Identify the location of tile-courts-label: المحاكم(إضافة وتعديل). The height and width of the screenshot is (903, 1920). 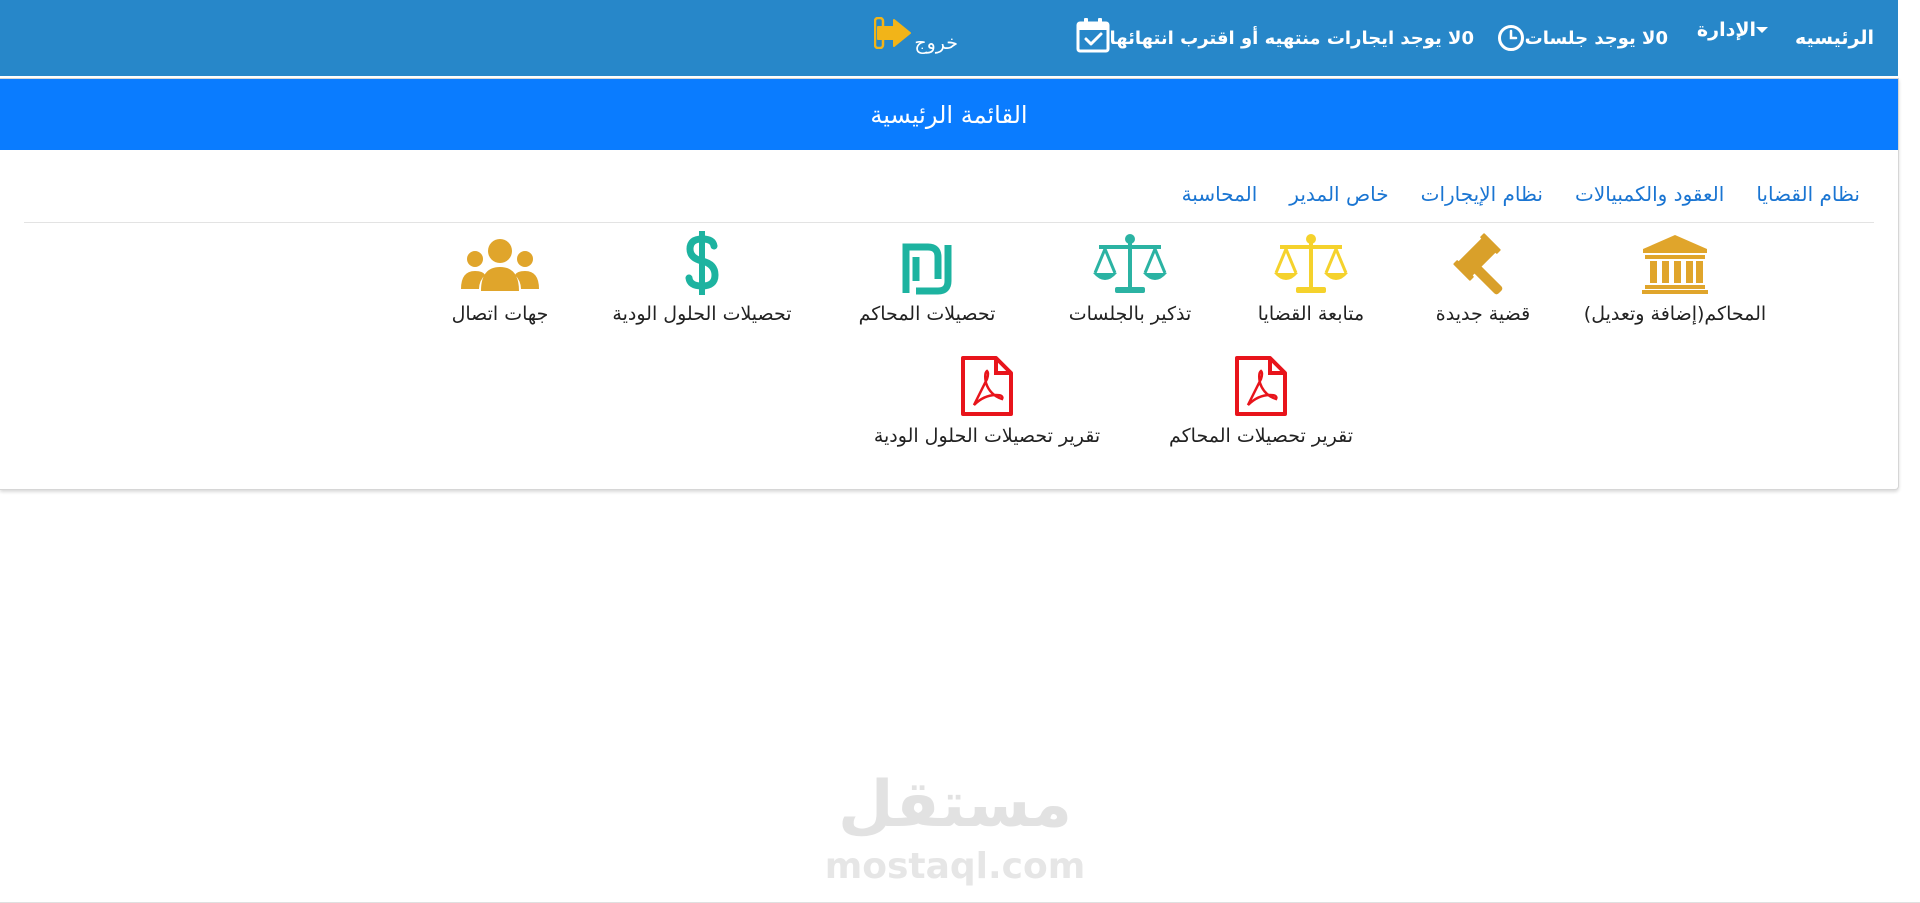
(1675, 314).